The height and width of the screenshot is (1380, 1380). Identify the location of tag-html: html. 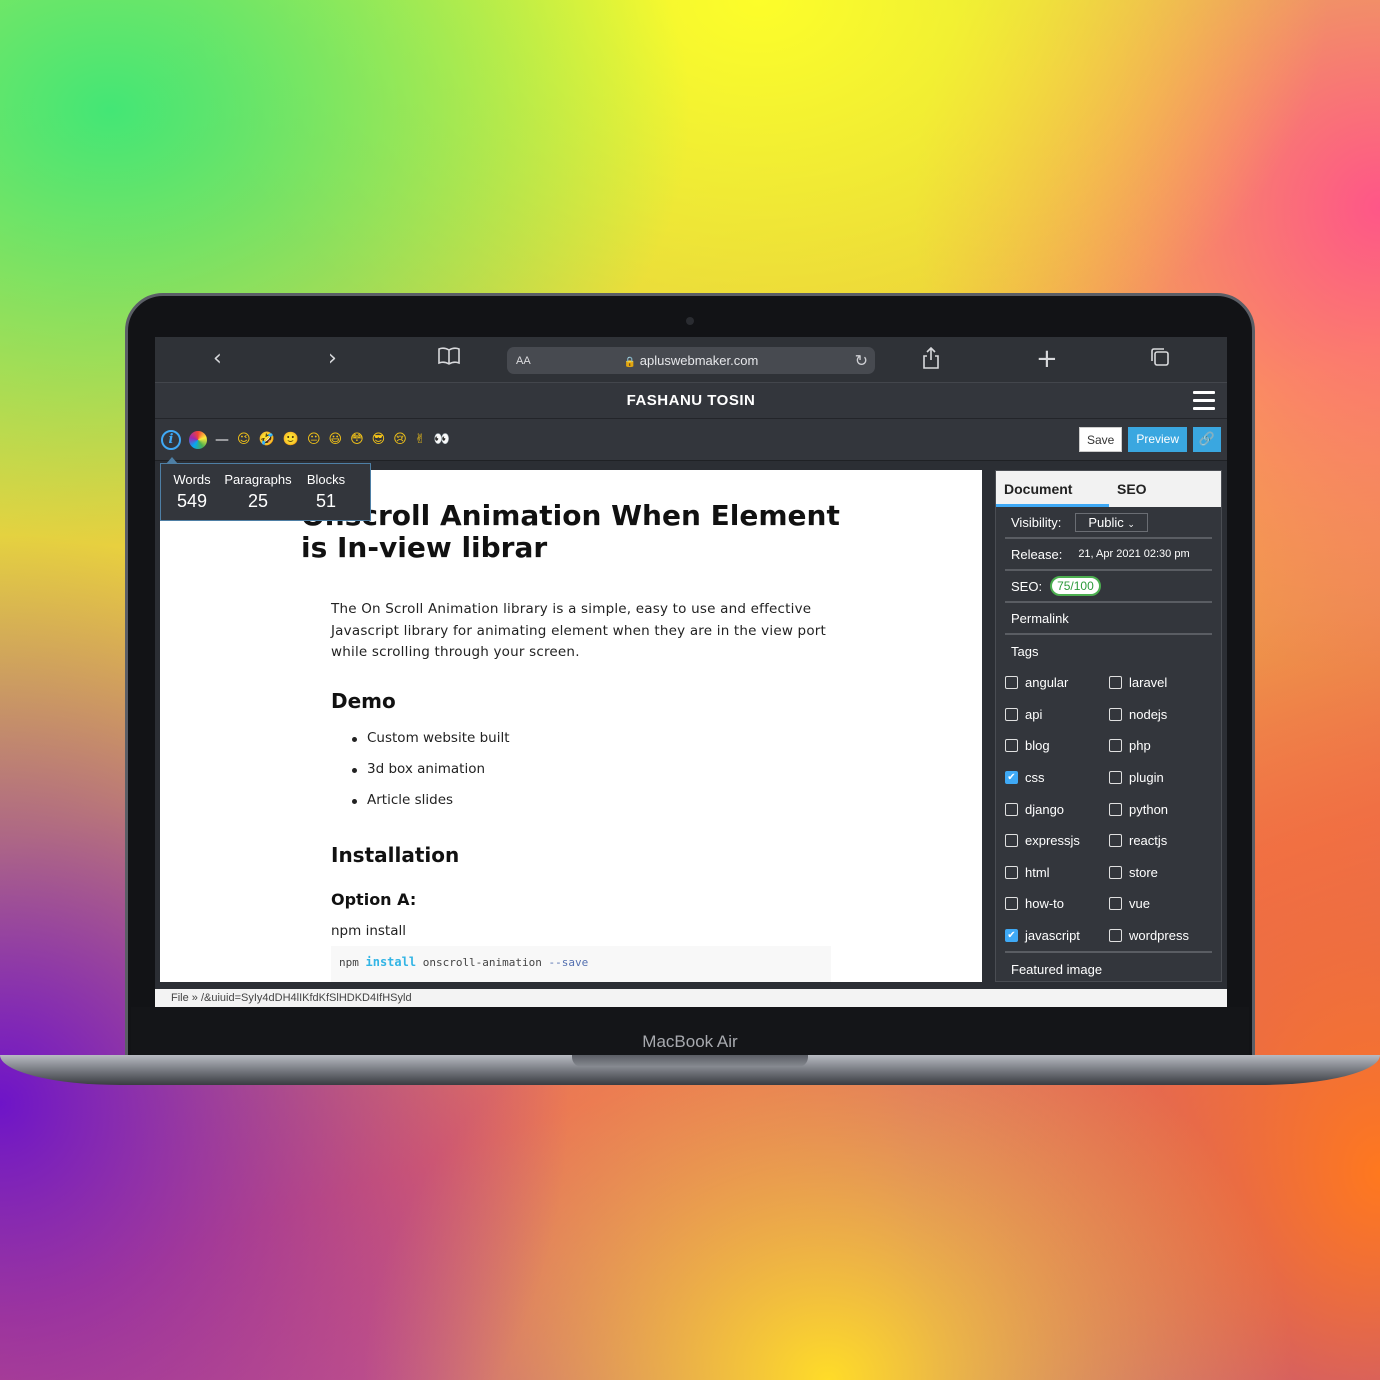
(1057, 873).